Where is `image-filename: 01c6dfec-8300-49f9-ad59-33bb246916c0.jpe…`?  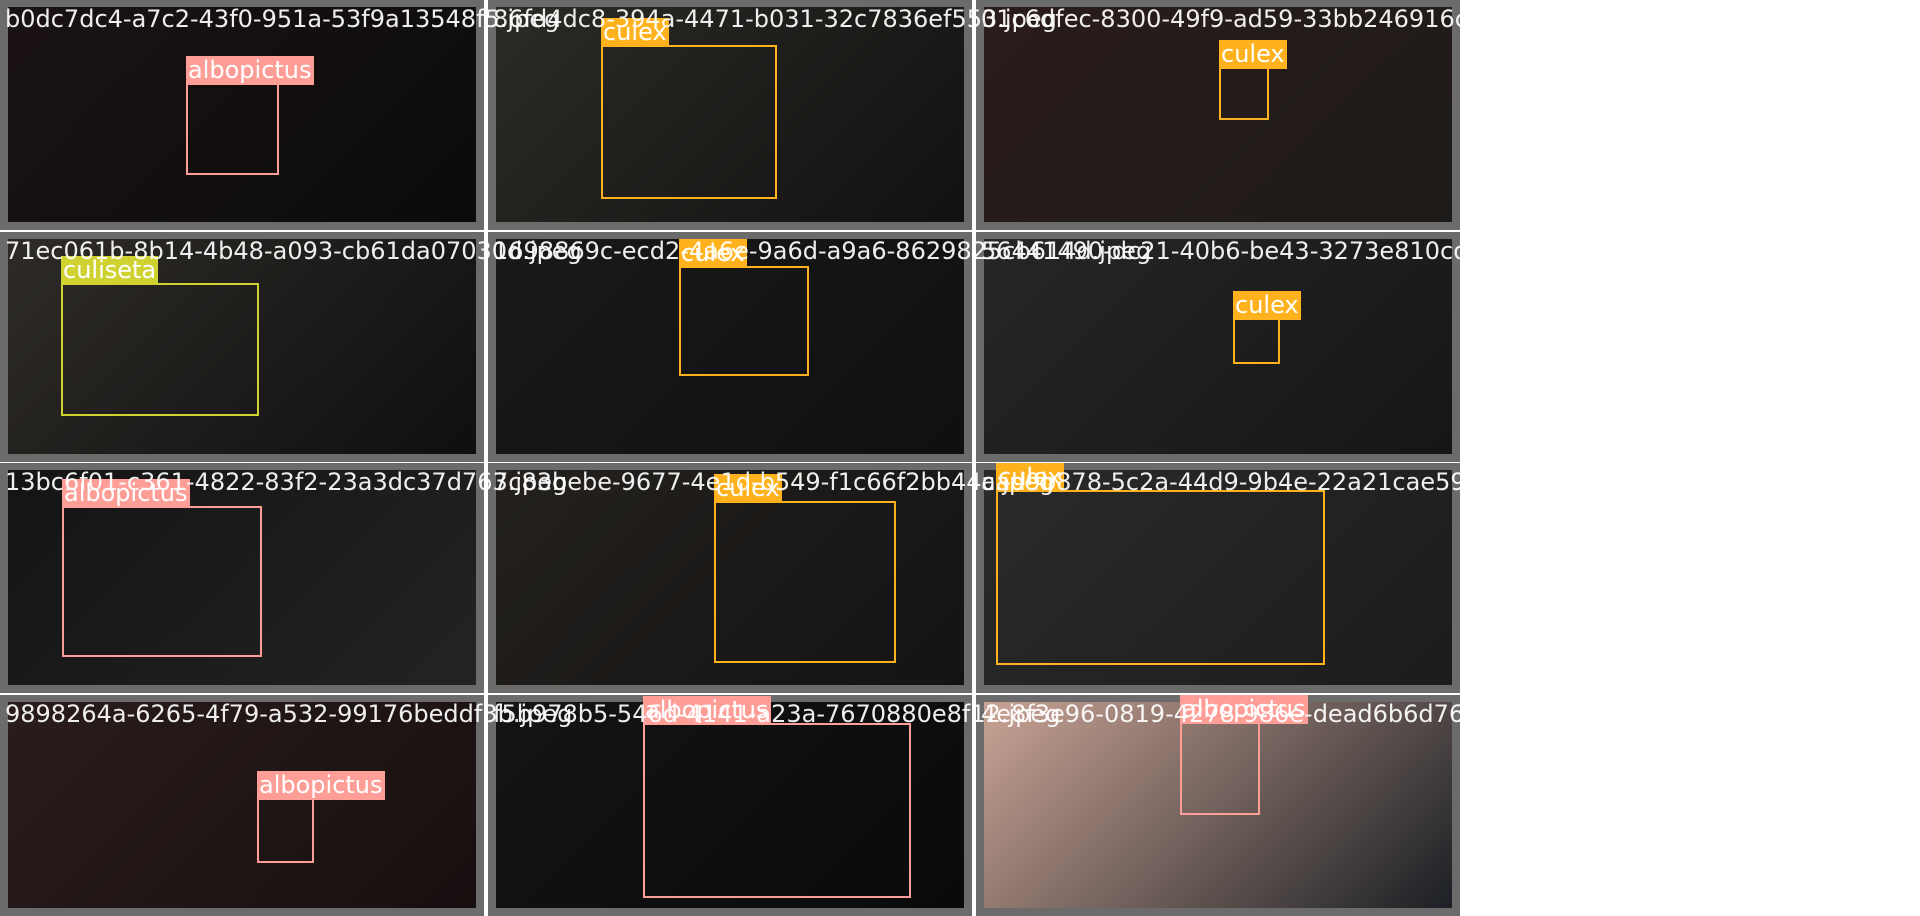 image-filename: 01c6dfec-8300-49f9-ad59-33bb246916c0.jpe… is located at coordinates (1262, 19).